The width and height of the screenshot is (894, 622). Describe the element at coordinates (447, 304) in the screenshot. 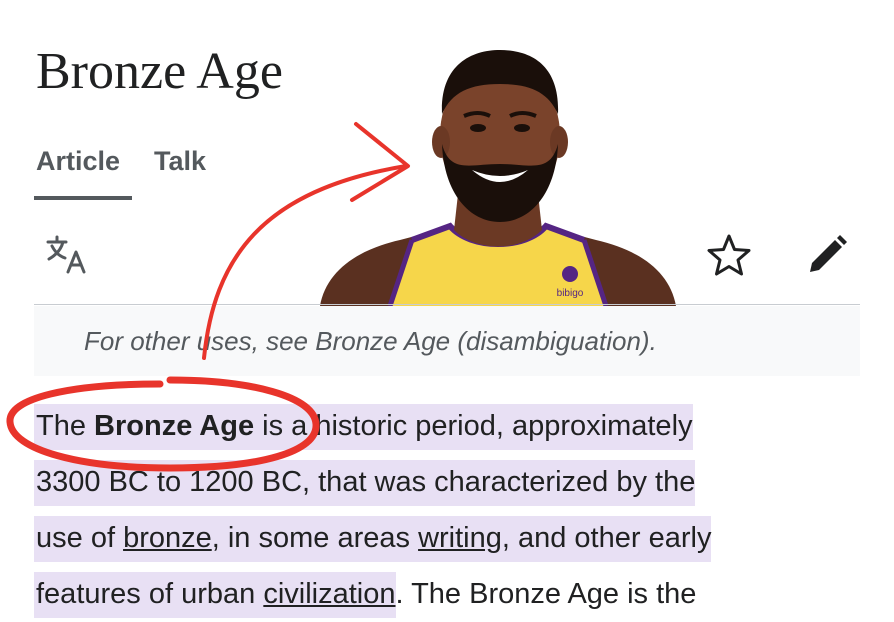

I see `toolbar-divider` at that location.